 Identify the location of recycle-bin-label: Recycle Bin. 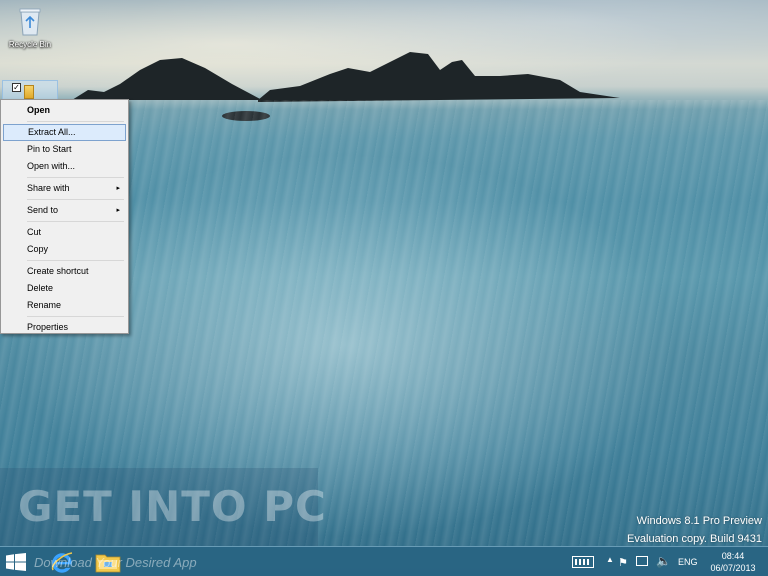
(30, 44).